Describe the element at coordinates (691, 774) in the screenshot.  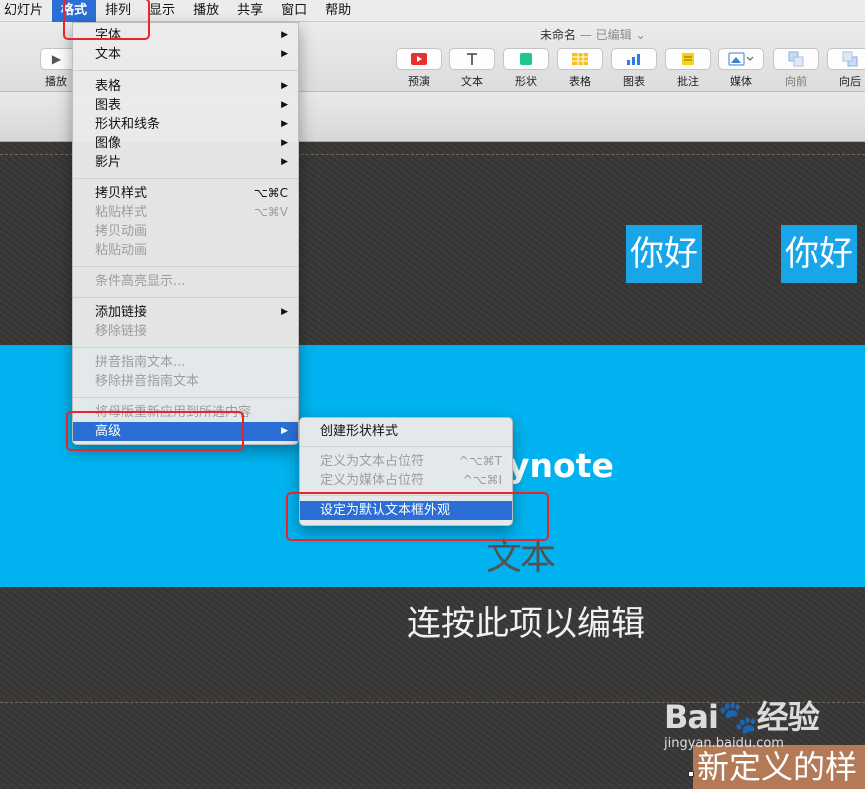
I see `selection-handle` at that location.